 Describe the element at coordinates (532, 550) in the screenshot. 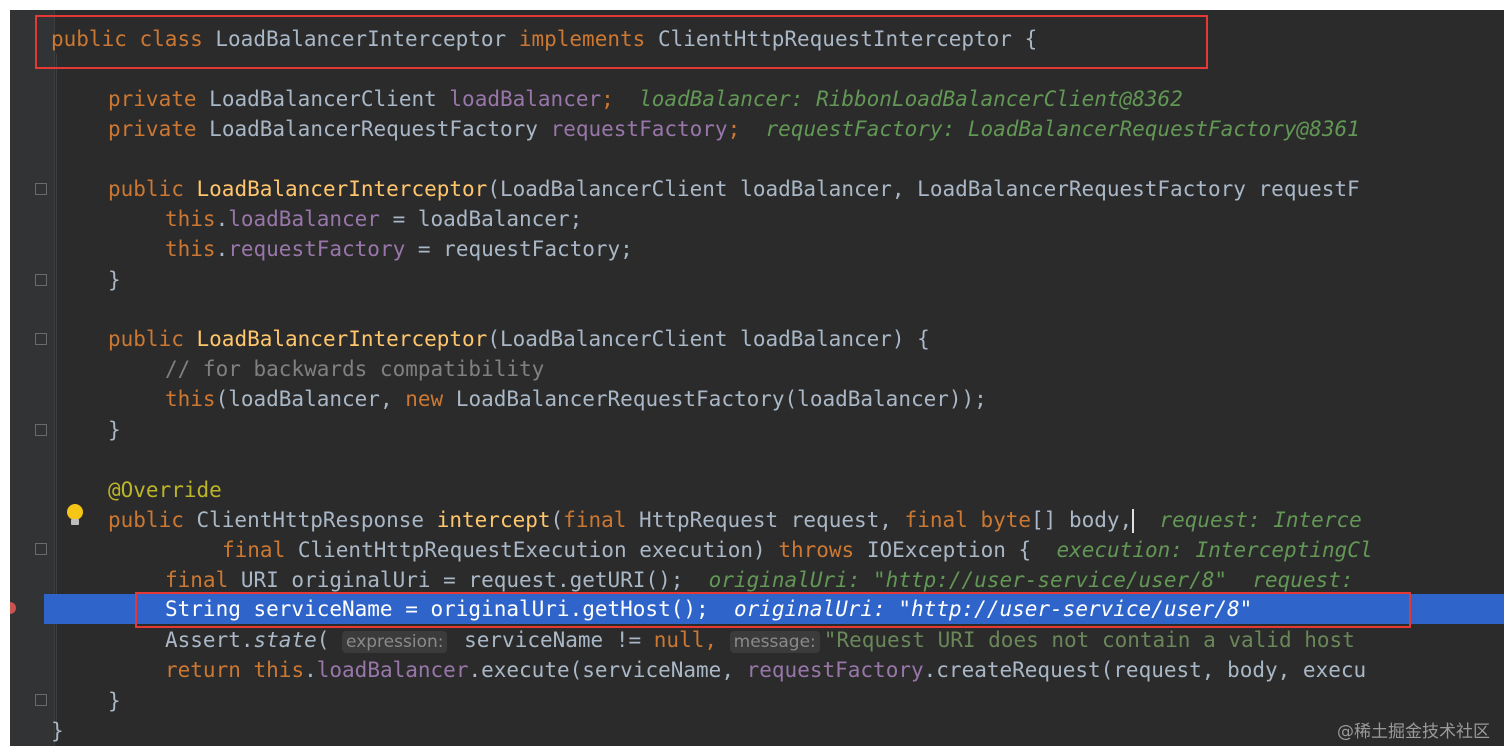

I see `parameter: ClientHttpRequestExecution execution)` at that location.